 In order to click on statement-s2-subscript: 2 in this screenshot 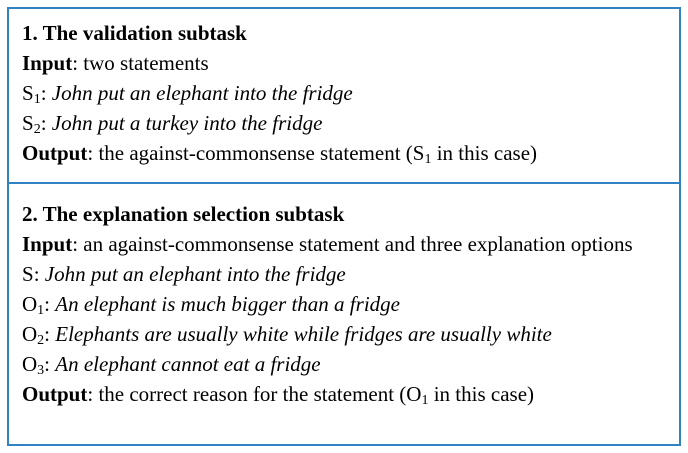, I will do `click(37, 129)`.